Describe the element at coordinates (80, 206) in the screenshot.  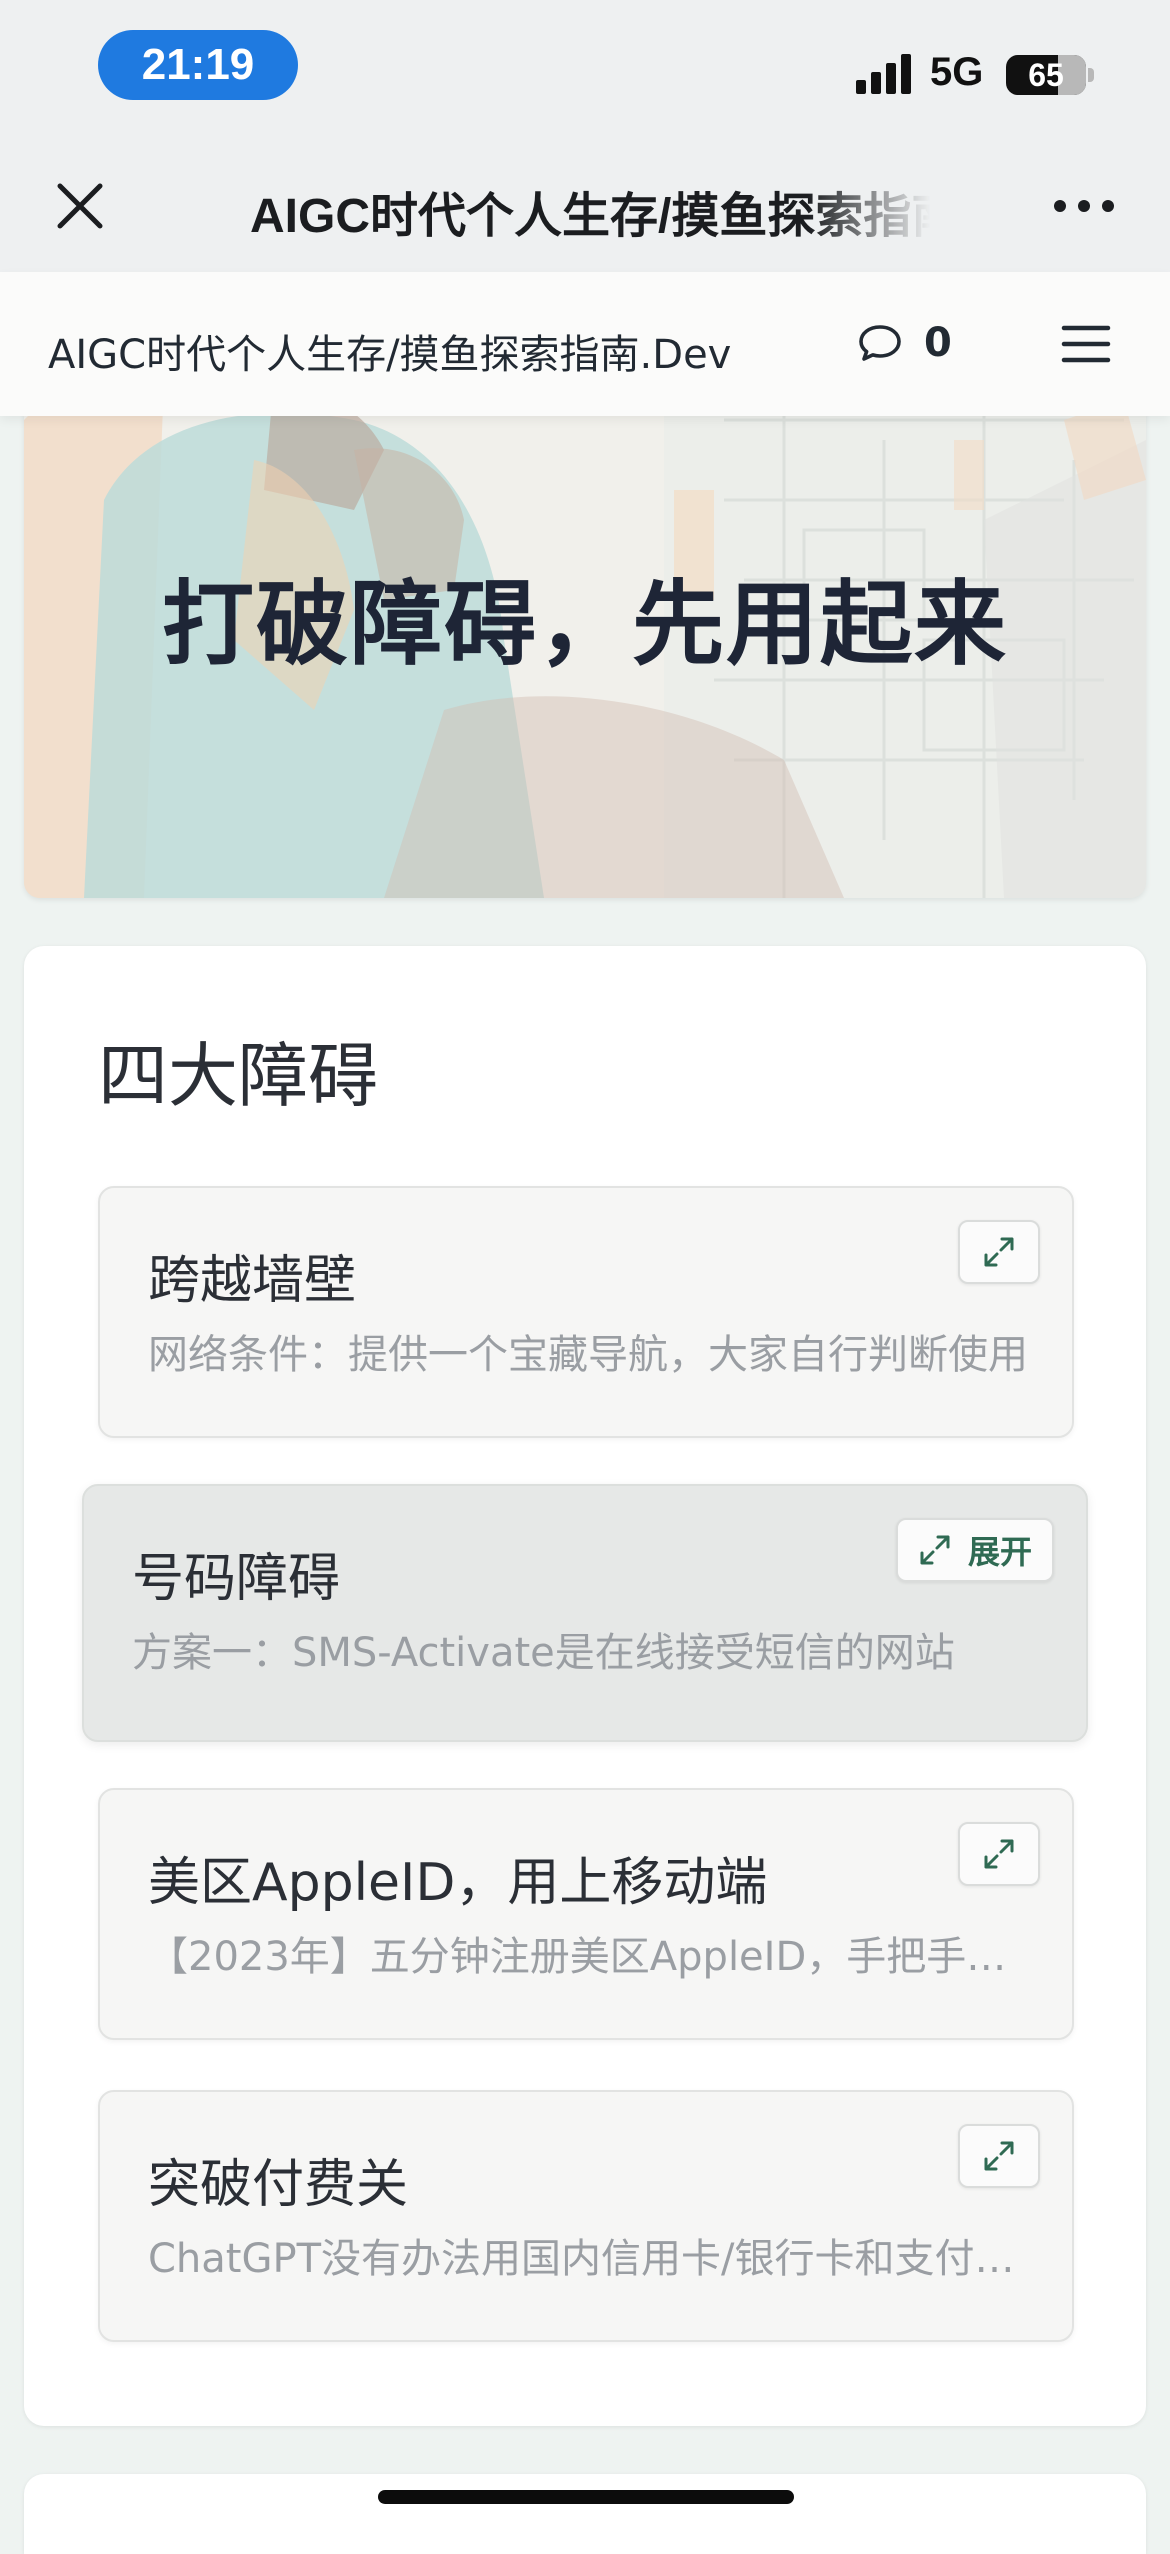
I see `close-icon` at that location.